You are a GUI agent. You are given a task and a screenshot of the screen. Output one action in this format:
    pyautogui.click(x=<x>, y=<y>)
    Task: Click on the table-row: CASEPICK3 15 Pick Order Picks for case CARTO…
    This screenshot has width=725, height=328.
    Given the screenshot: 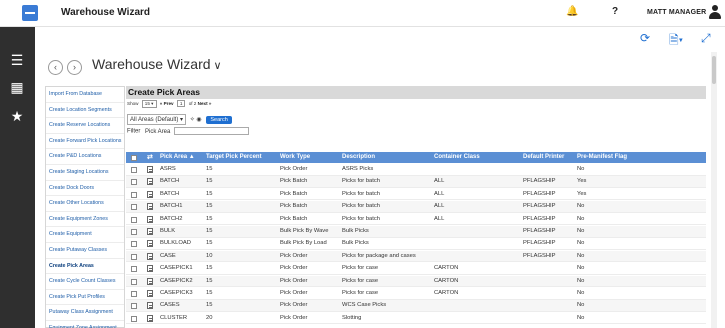 What is the action you would take?
    pyautogui.click(x=416, y=294)
    